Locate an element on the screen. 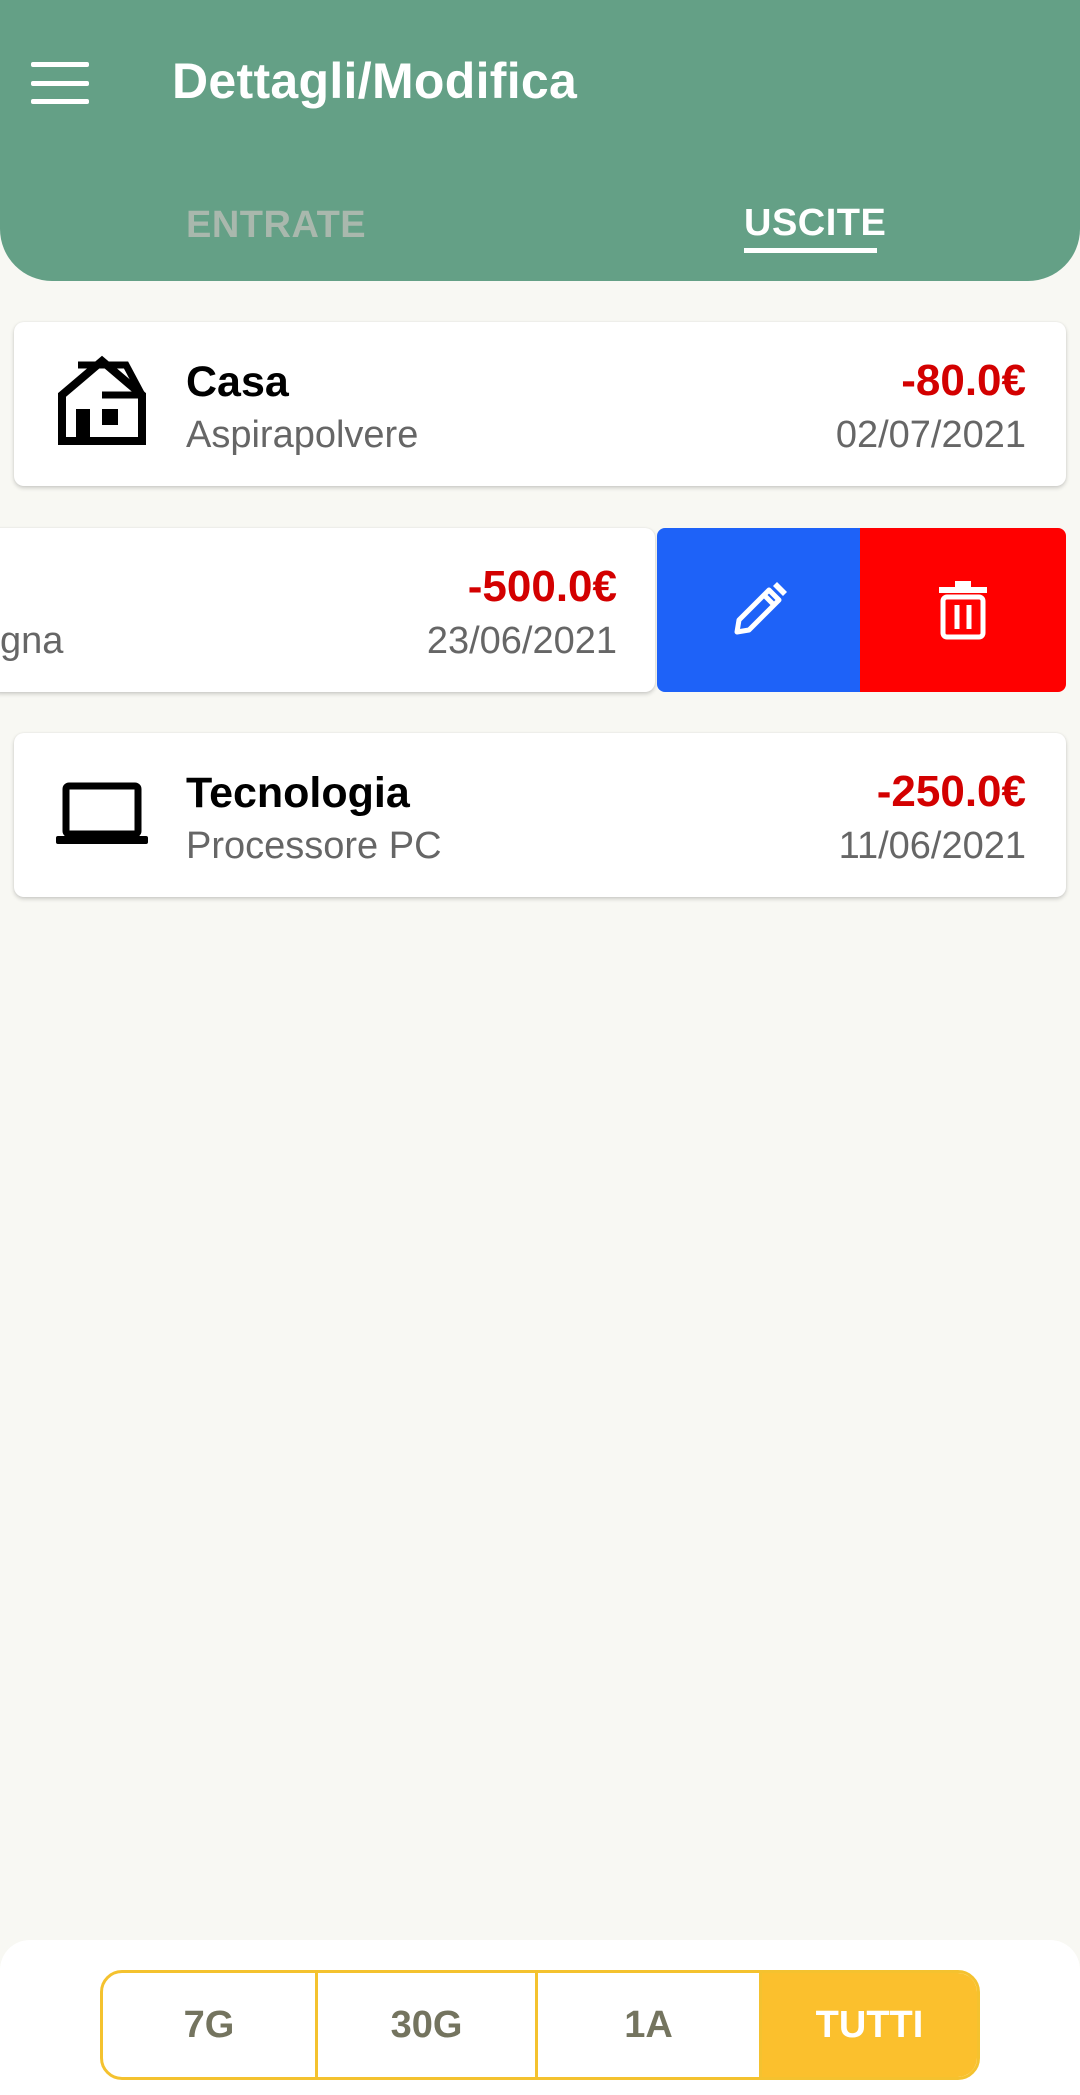 This screenshot has height=2095, width=1080. tab-entrate: ENTRATE is located at coordinates (276, 225).